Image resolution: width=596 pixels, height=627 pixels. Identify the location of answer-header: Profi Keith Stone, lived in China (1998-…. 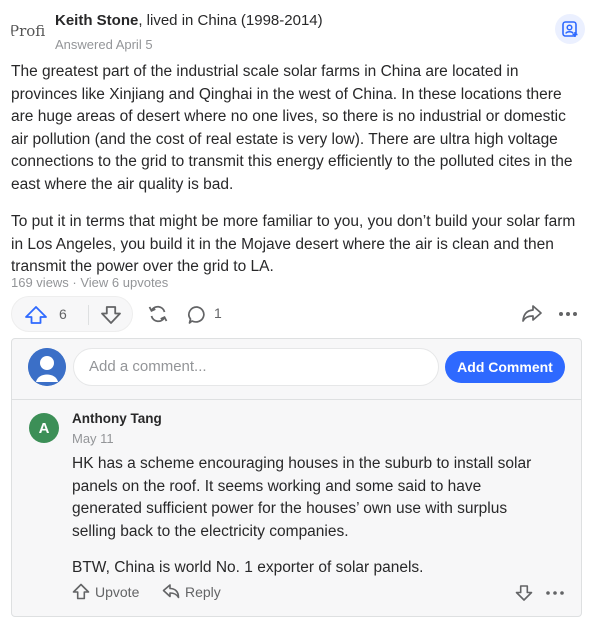
(298, 33).